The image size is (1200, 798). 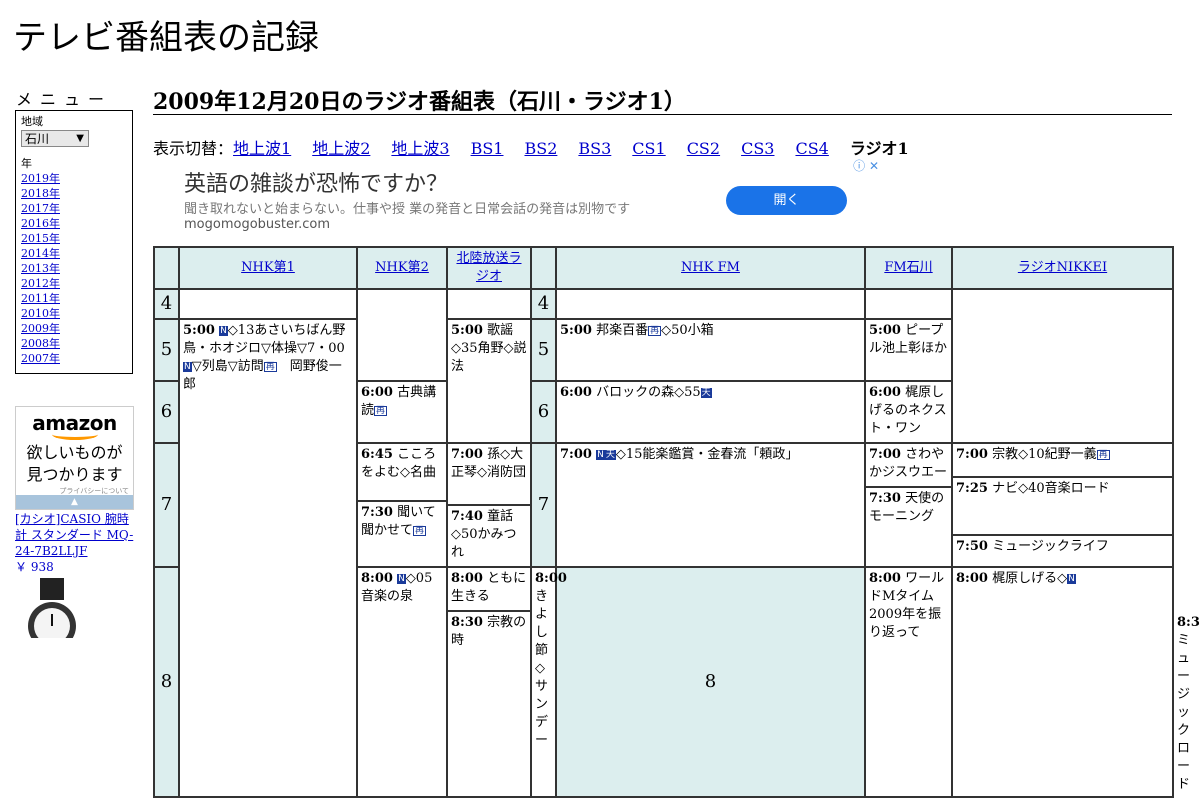 I want to click on channel-link-radionikkei: ラジオNIKKEI, so click(x=1062, y=267).